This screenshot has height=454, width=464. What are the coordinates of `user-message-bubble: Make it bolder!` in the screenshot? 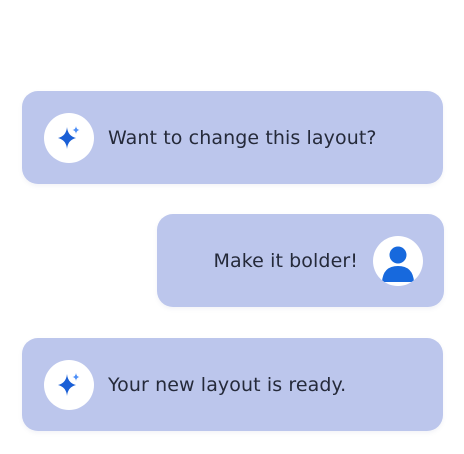 It's located at (300, 260).